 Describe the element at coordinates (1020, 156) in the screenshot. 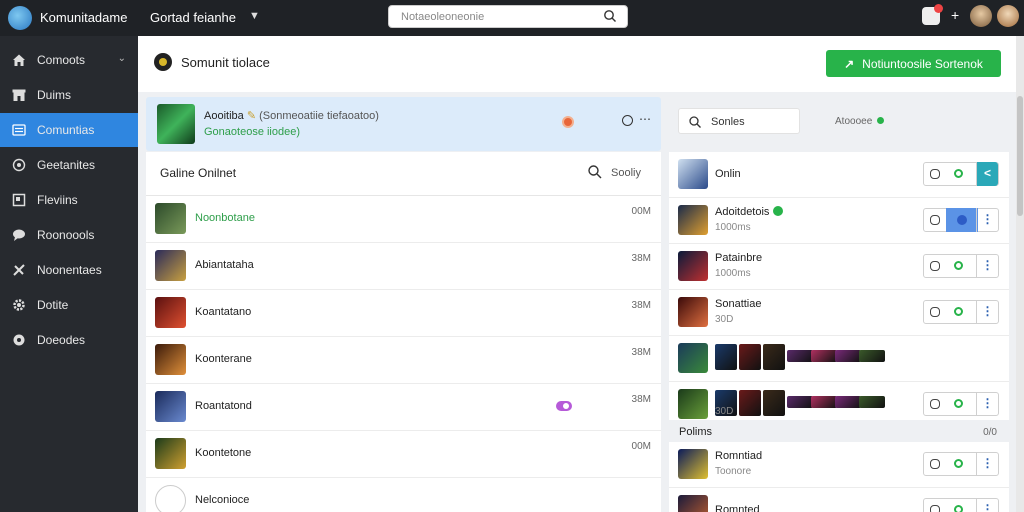

I see `scrollbar-thumb` at that location.